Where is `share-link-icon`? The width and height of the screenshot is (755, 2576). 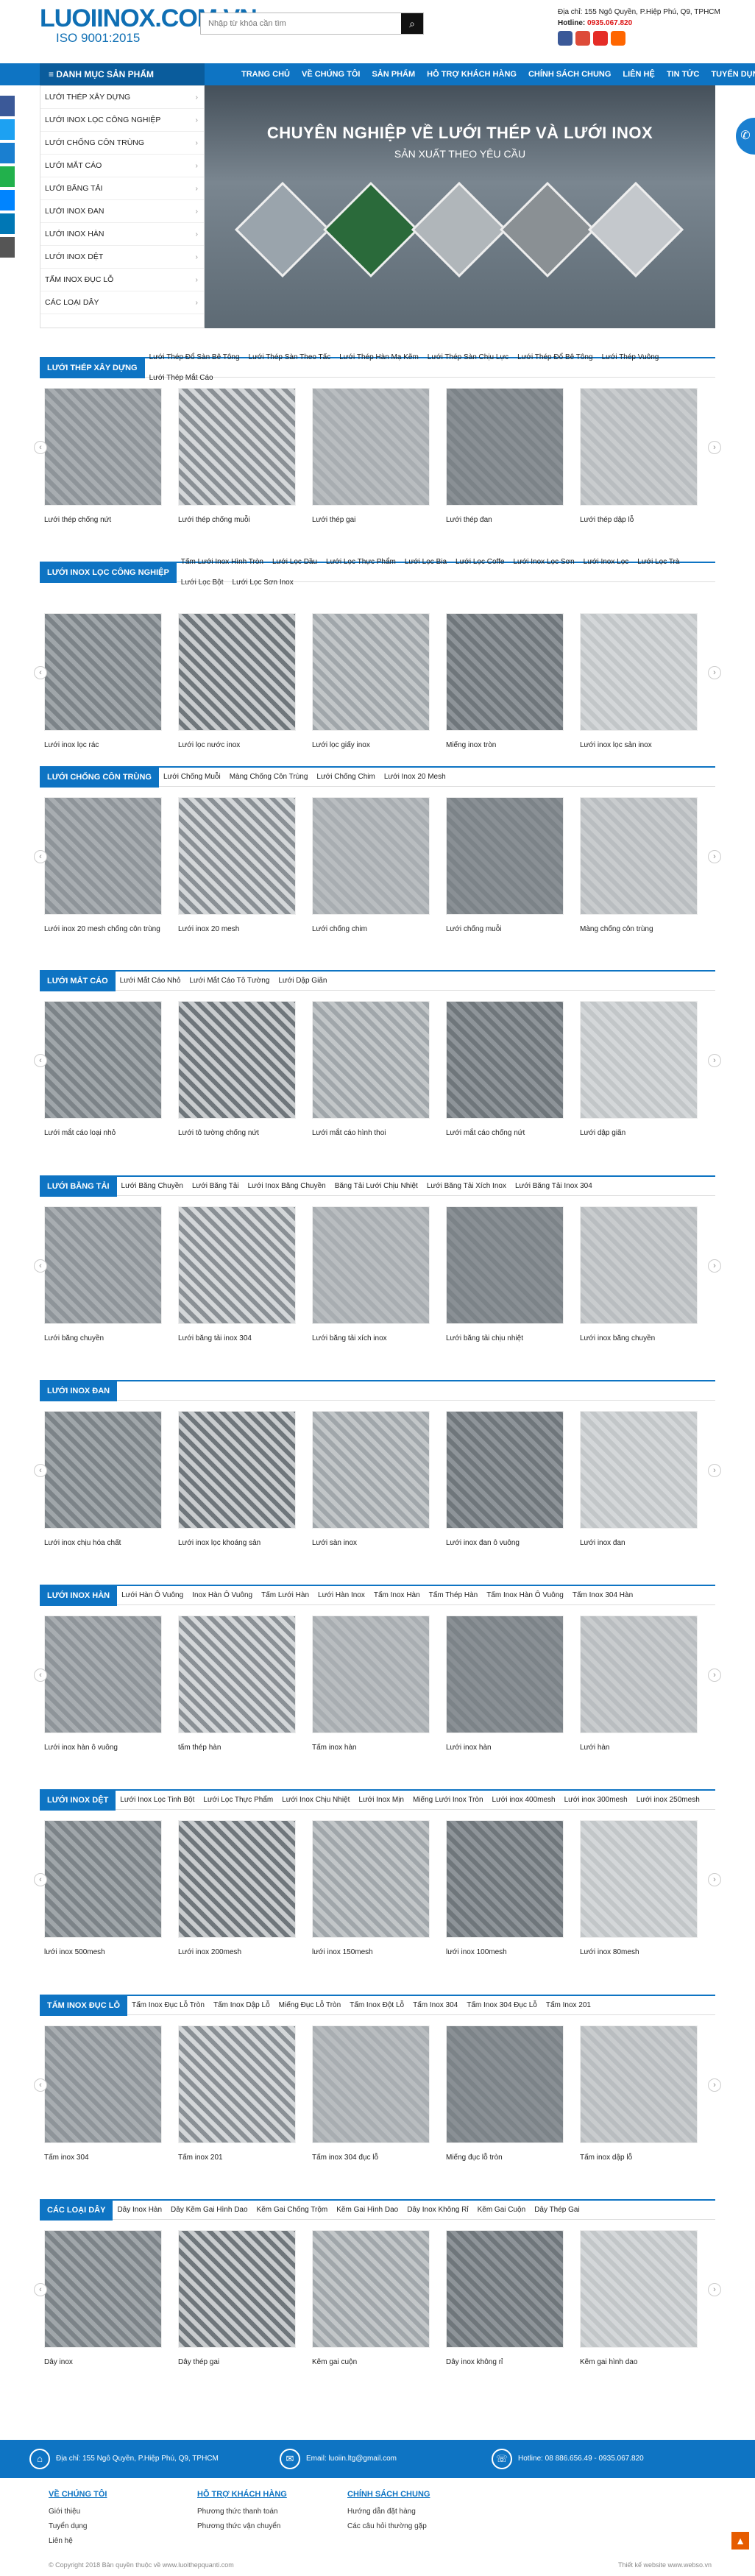
share-link-icon is located at coordinates (8, 176).